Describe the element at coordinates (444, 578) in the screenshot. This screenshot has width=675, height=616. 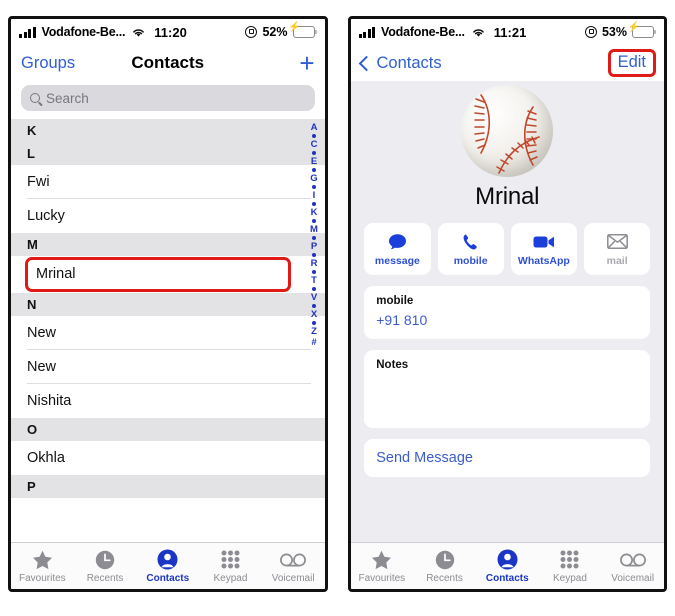
I see `tab-label: Recents` at that location.